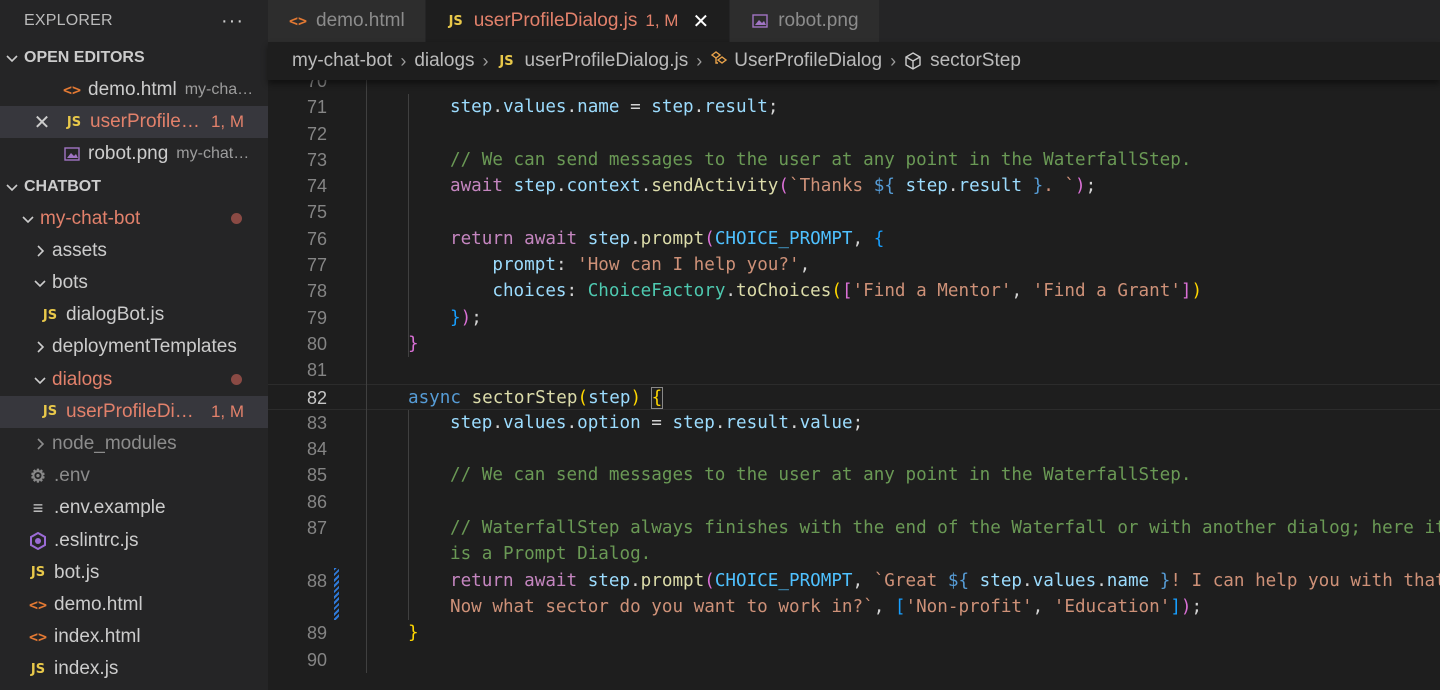  Describe the element at coordinates (854, 265) in the screenshot. I see `code-line: 77 prompt: 'How can I help you?',` at that location.